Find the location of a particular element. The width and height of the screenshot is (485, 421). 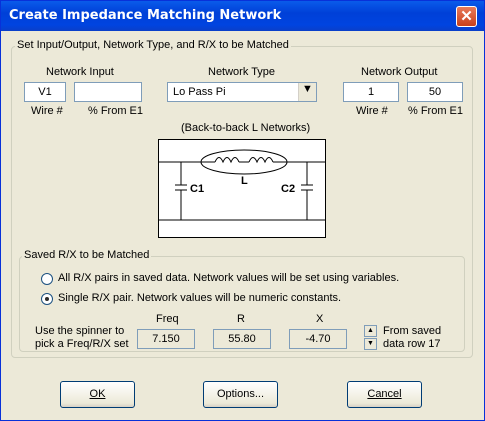

arrow-down-icon: ▼ is located at coordinates (370, 343).